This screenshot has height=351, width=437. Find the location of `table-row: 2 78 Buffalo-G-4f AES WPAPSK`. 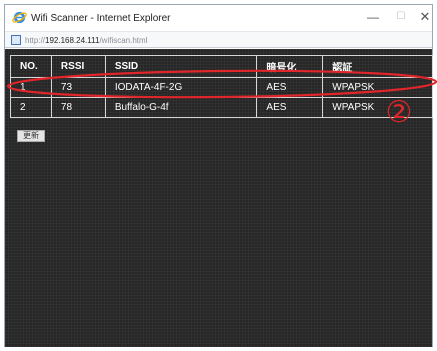

table-row: 2 78 Buffalo-G-4f AES WPAPSK is located at coordinates (221, 107).